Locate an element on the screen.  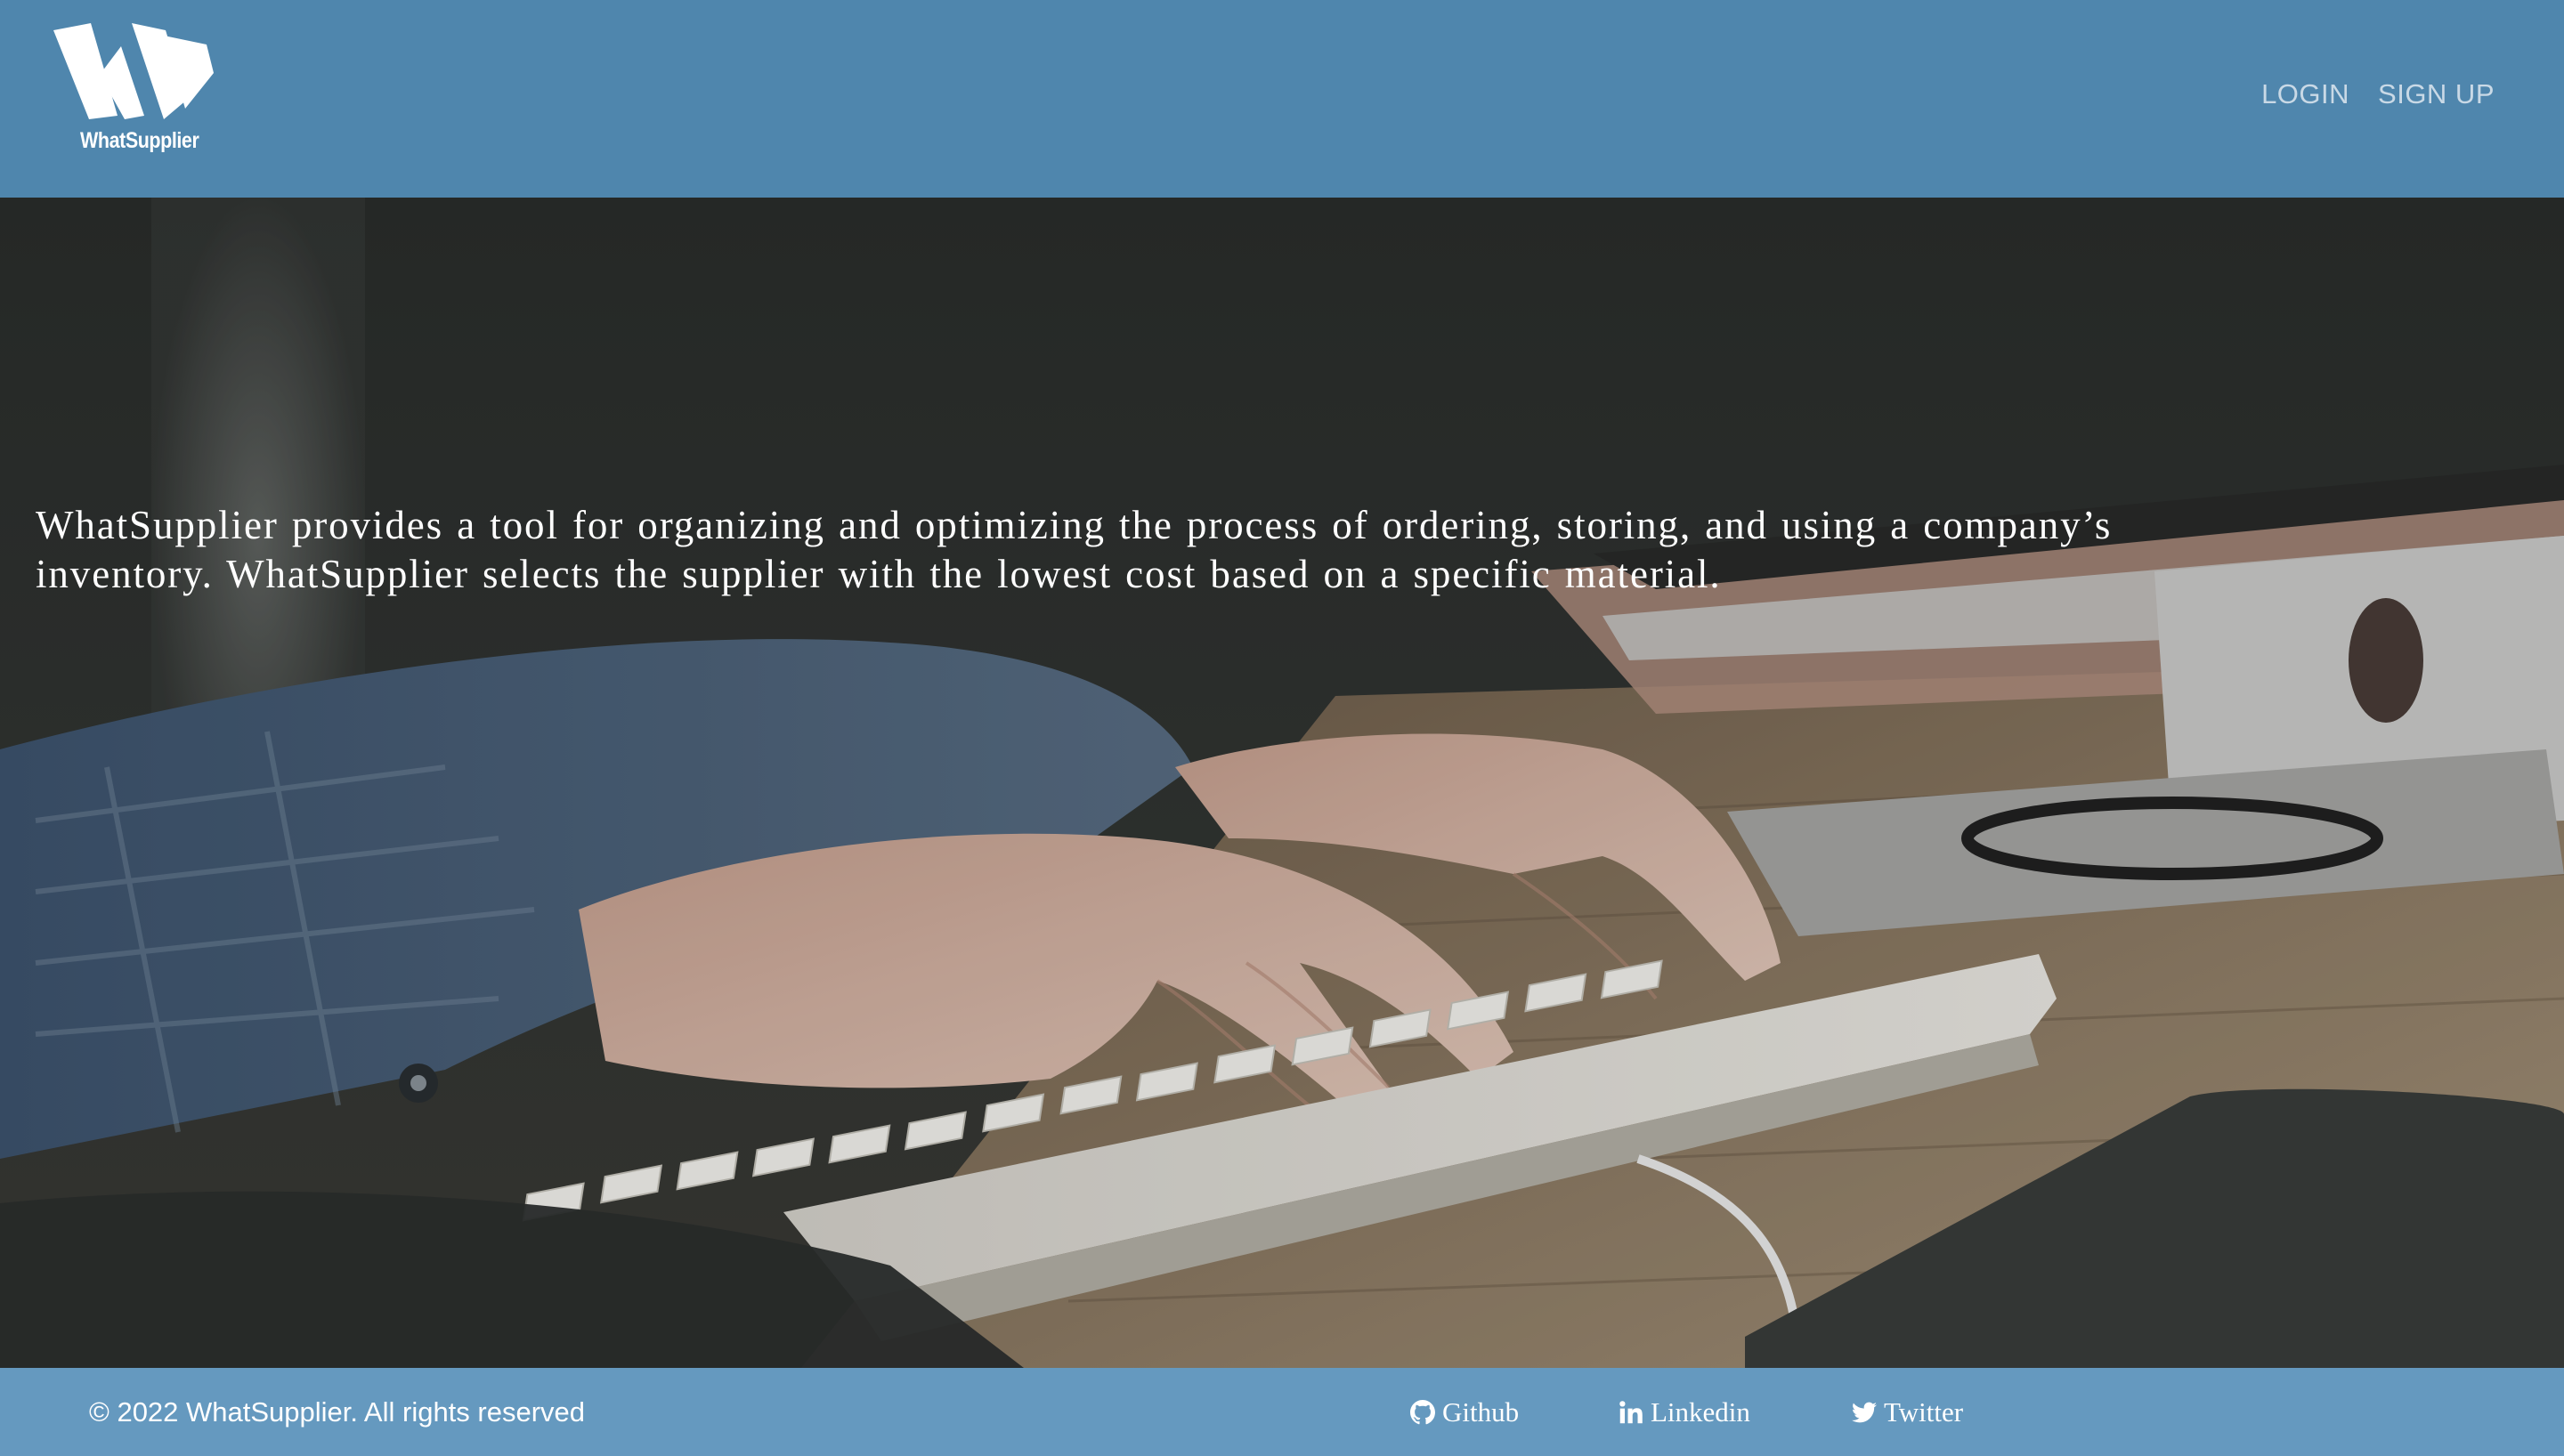
github-link: Github is located at coordinates (1464, 1412).